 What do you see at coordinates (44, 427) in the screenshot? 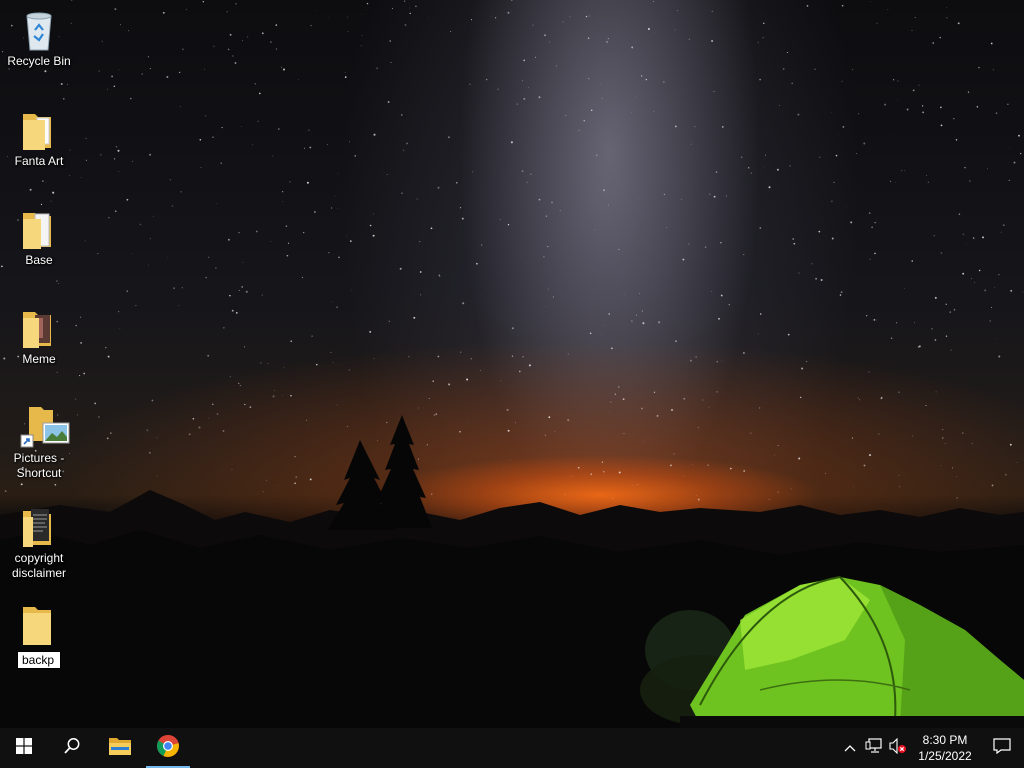
I see `pictures-shortcut-icon` at bounding box center [44, 427].